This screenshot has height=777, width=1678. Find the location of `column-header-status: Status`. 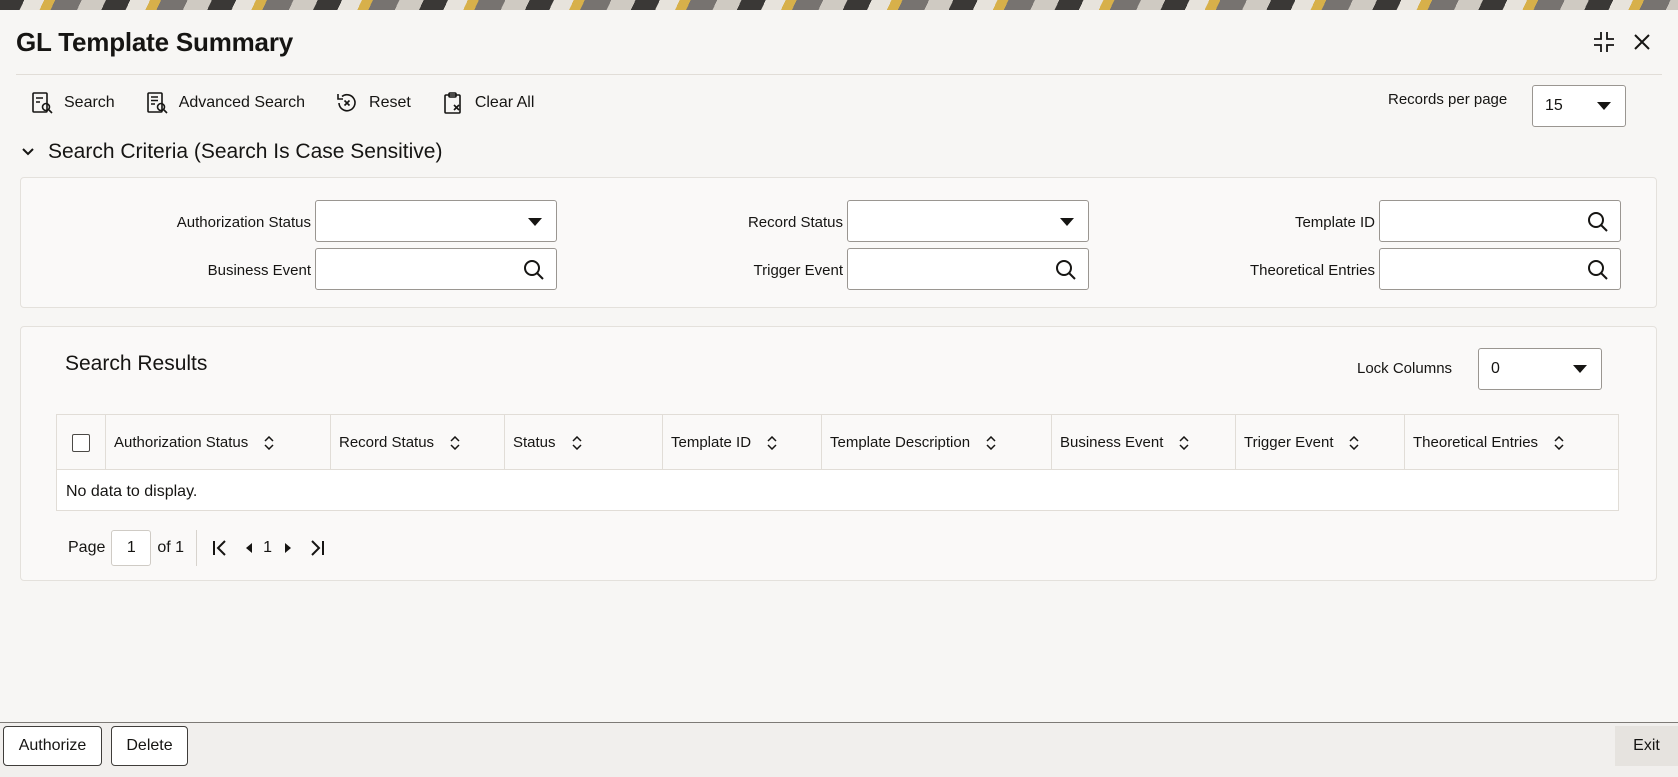

column-header-status: Status is located at coordinates (583, 442).